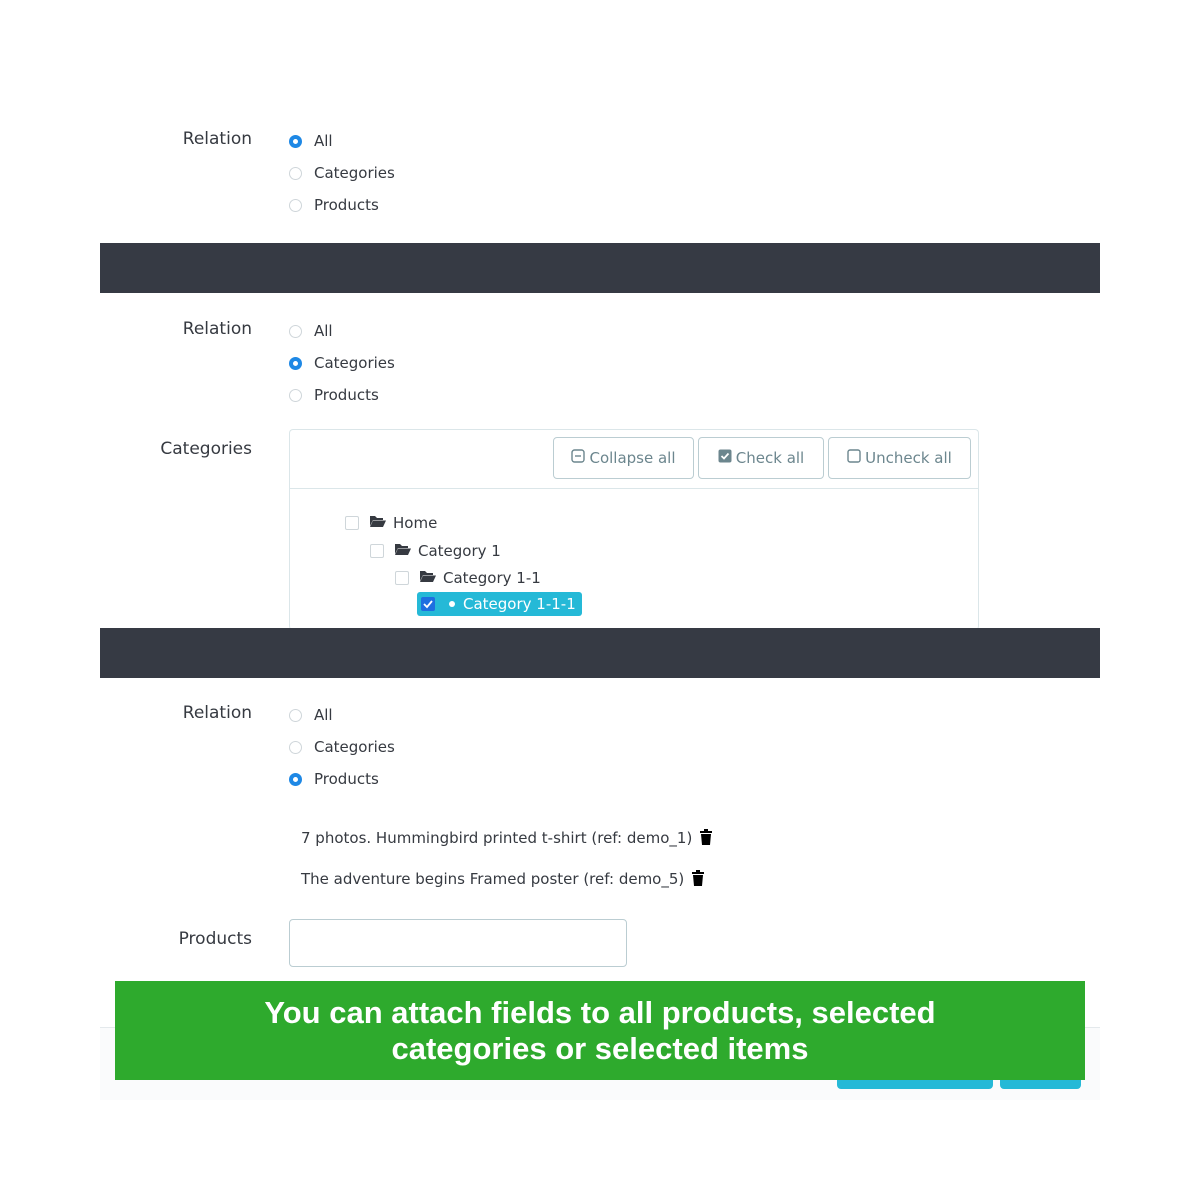 This screenshot has height=1200, width=1200. Describe the element at coordinates (725, 458) in the screenshot. I see `checkbox-checked-icon` at that location.